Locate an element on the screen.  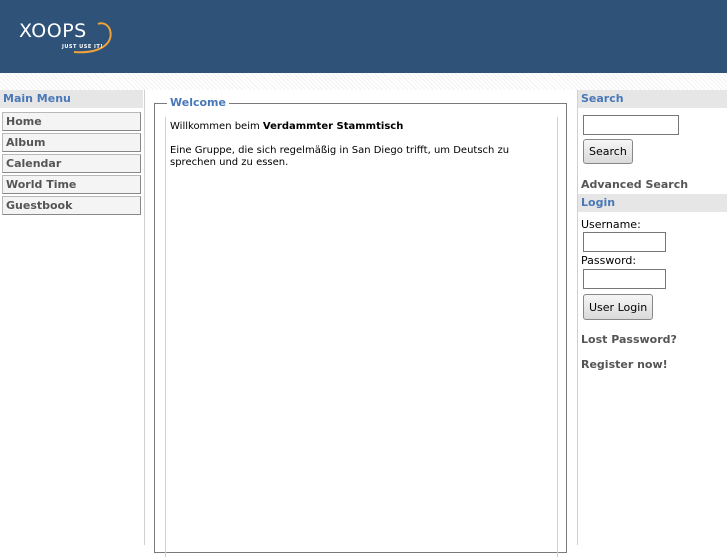
header-stripe is located at coordinates (363, 81).